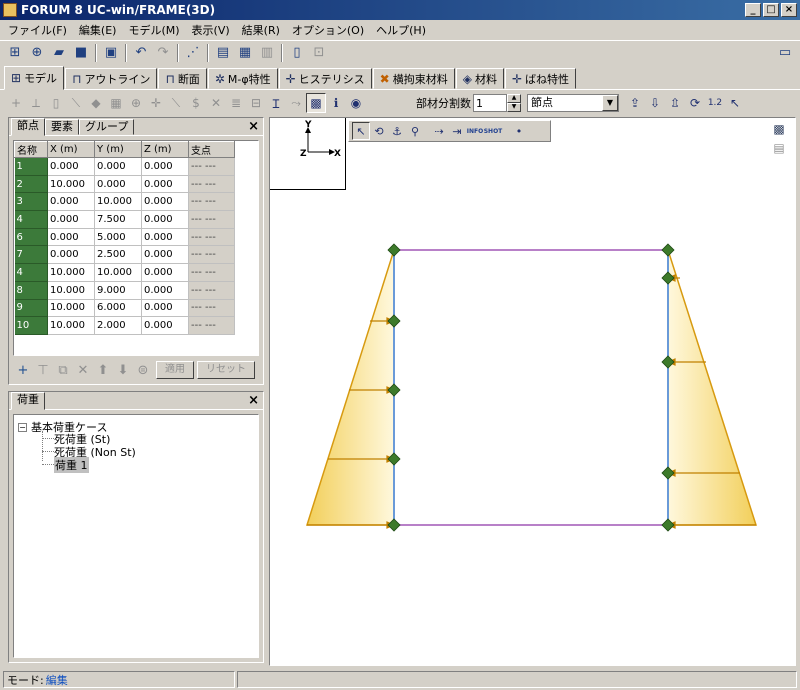  What do you see at coordinates (297, 53) in the screenshot?
I see `calculator-icon: ▯` at bounding box center [297, 53].